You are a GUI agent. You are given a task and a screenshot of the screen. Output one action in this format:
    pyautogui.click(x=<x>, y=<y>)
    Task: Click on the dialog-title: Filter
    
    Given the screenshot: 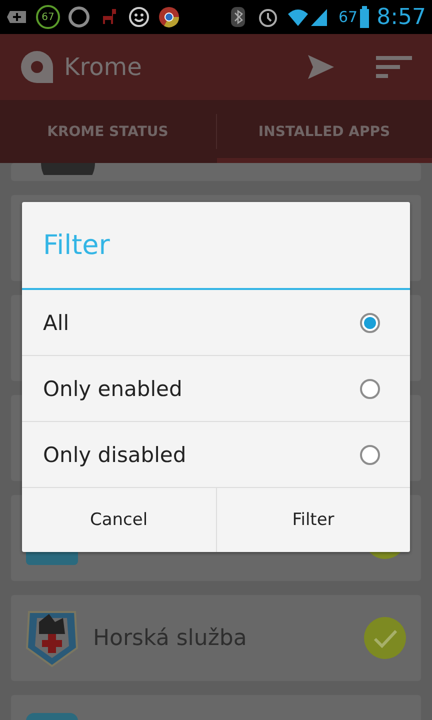 What is the action you would take?
    pyautogui.click(x=76, y=245)
    